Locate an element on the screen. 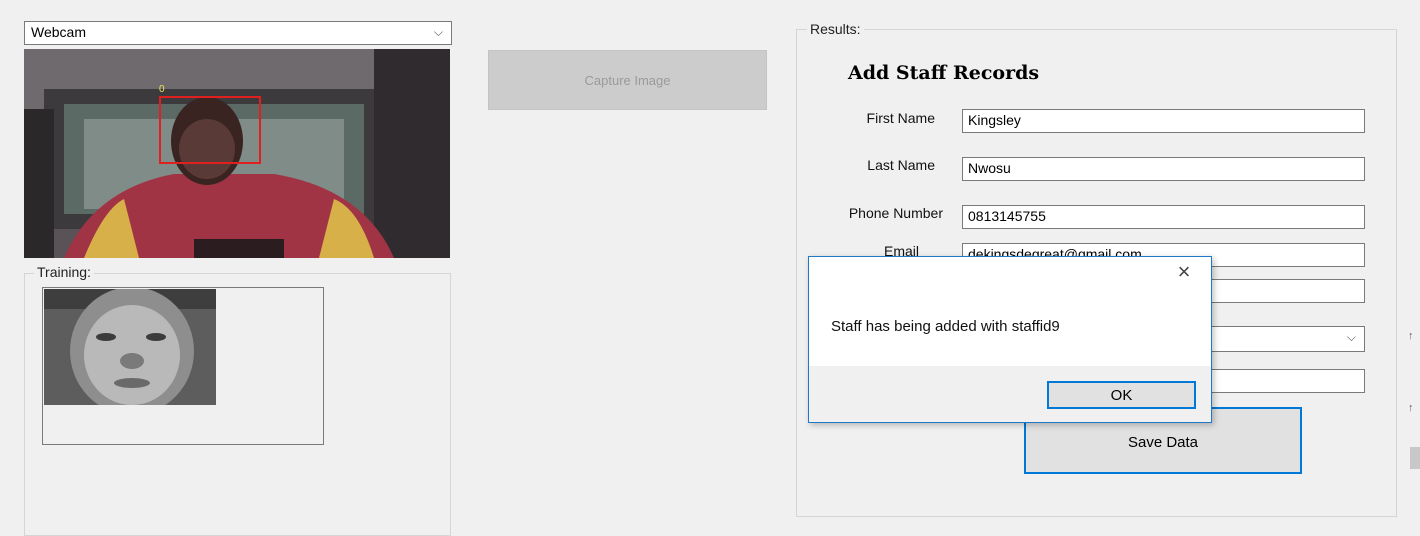 This screenshot has height=536, width=1420. training-face-image is located at coordinates (130, 347).